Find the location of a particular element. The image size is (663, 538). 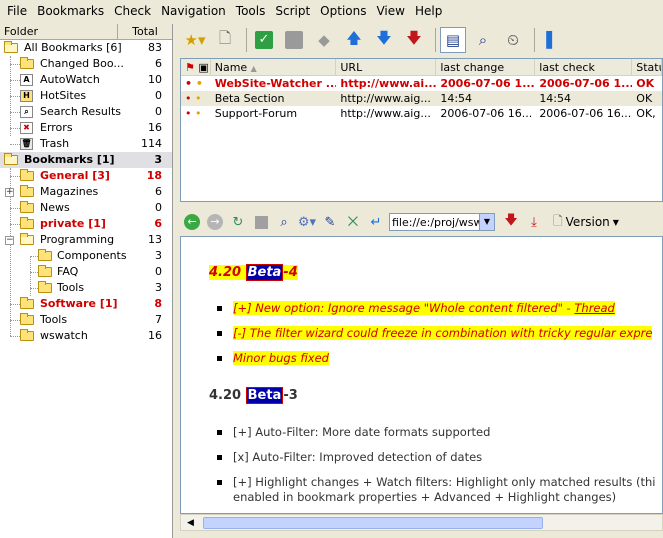

folder-autowatch: A AutoWatch 10 is located at coordinates (86, 80).